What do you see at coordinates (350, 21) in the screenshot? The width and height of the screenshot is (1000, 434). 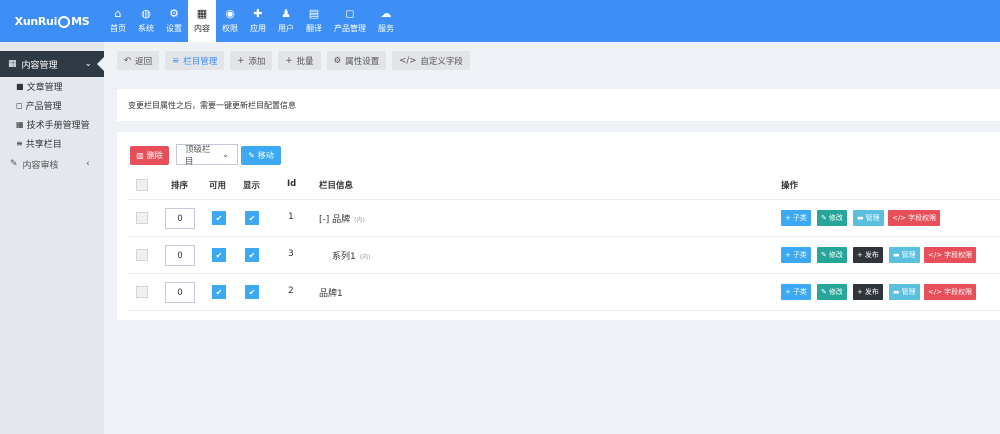 I see `nav-item-8: ◻ 产品管理` at bounding box center [350, 21].